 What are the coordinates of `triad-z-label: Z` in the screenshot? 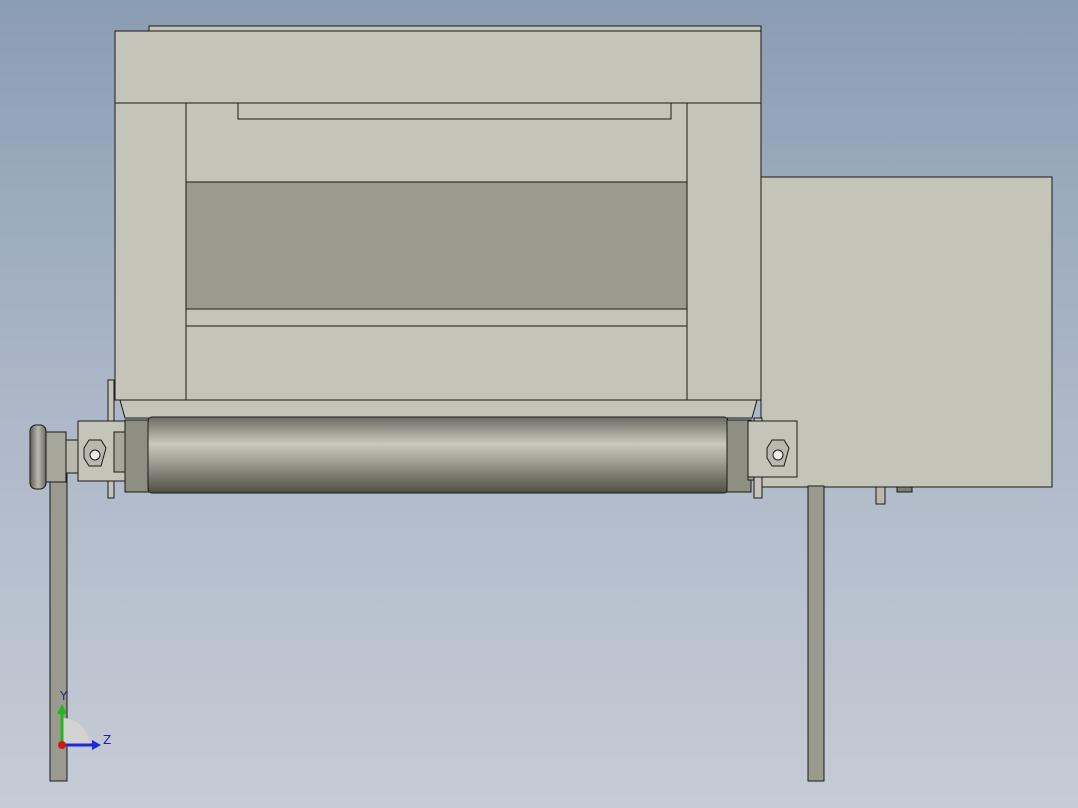 It's located at (107, 740).